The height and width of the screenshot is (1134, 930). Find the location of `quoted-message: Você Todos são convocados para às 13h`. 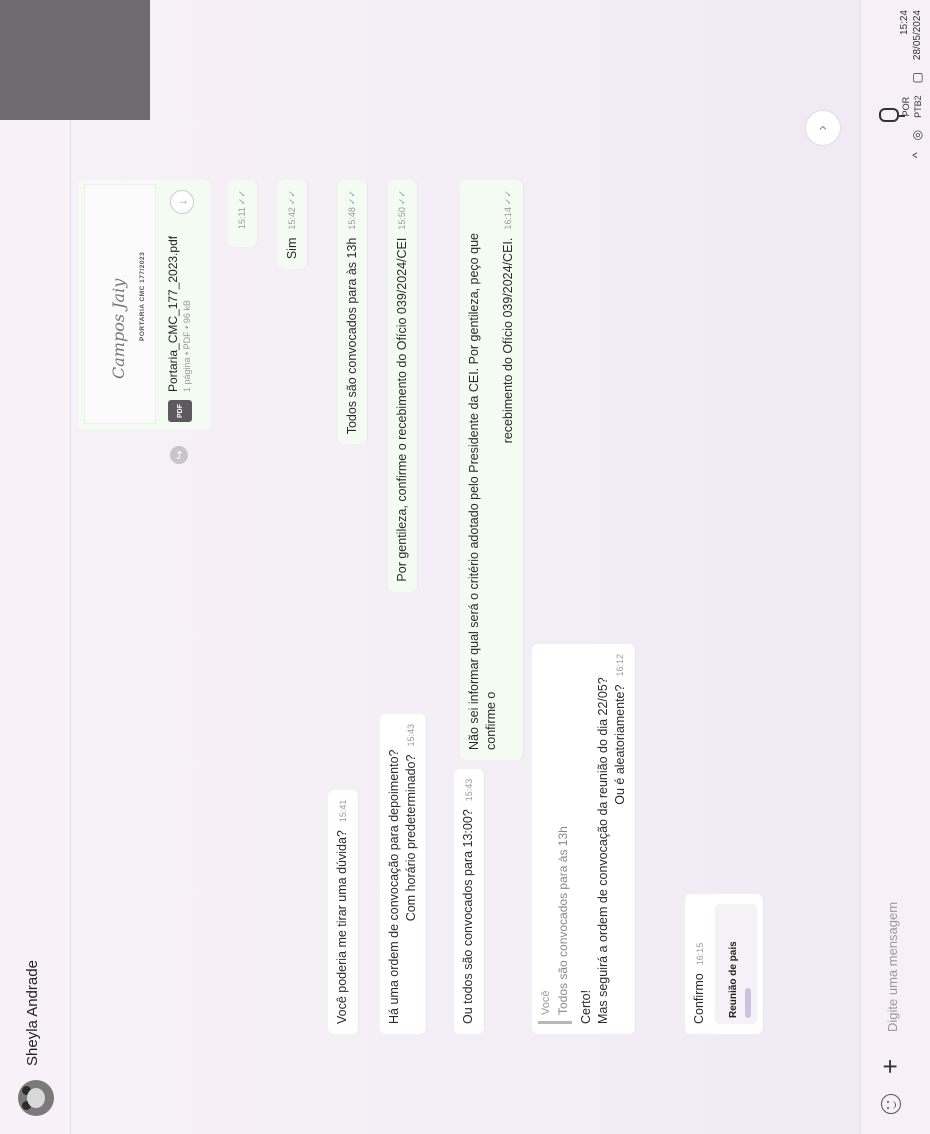

quoted-message: Você Todos são convocados para às 13h is located at coordinates (555, 839).